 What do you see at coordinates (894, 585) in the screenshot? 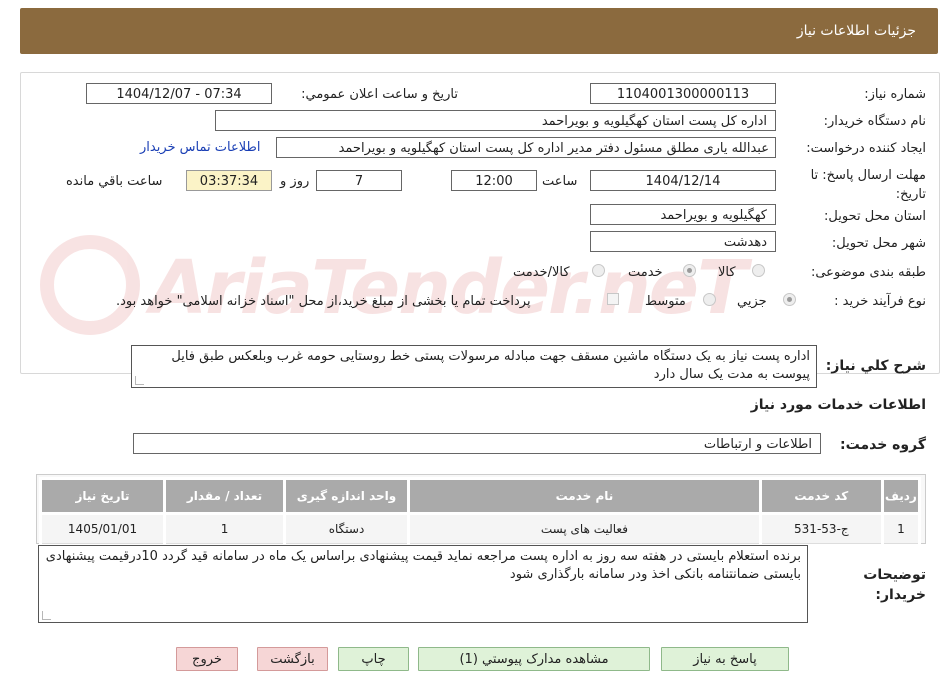
I see `buyer-notes-label: توضیحات خریدار:` at bounding box center [894, 585].